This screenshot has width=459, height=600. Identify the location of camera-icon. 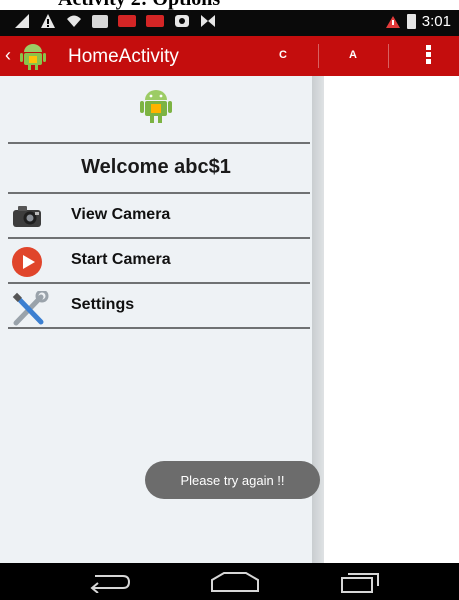
(27, 216).